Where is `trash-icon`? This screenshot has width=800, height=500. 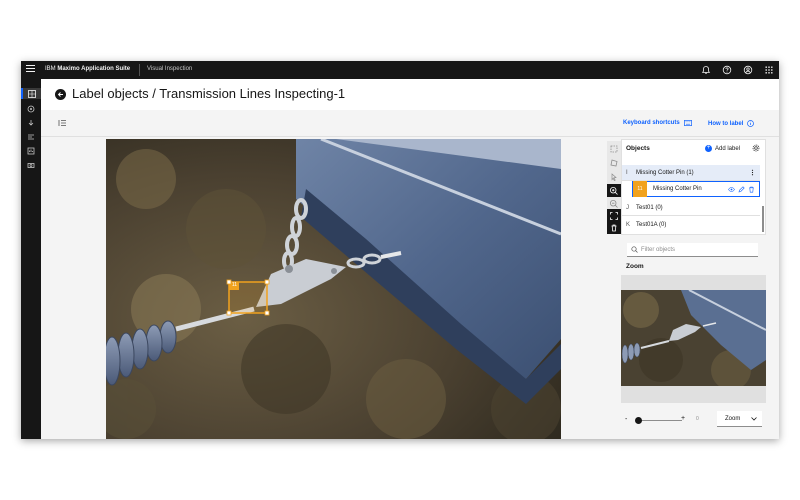
trash-icon is located at coordinates (614, 227).